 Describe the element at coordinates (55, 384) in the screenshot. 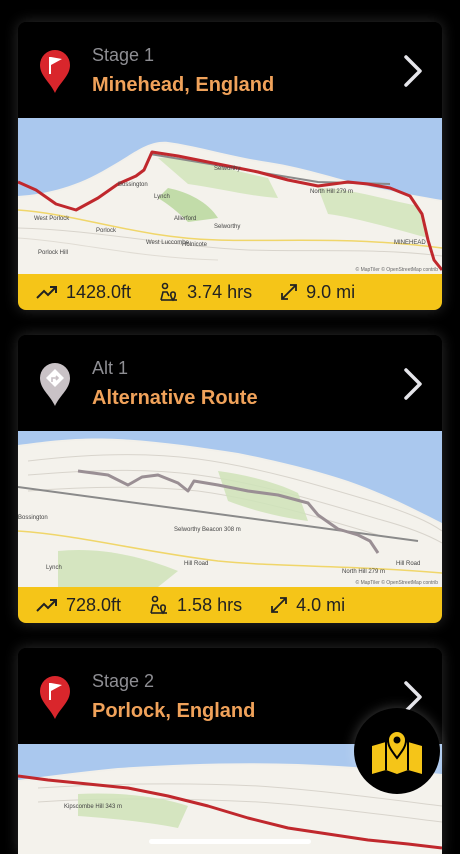

I see `alt-route-pin-icon` at that location.